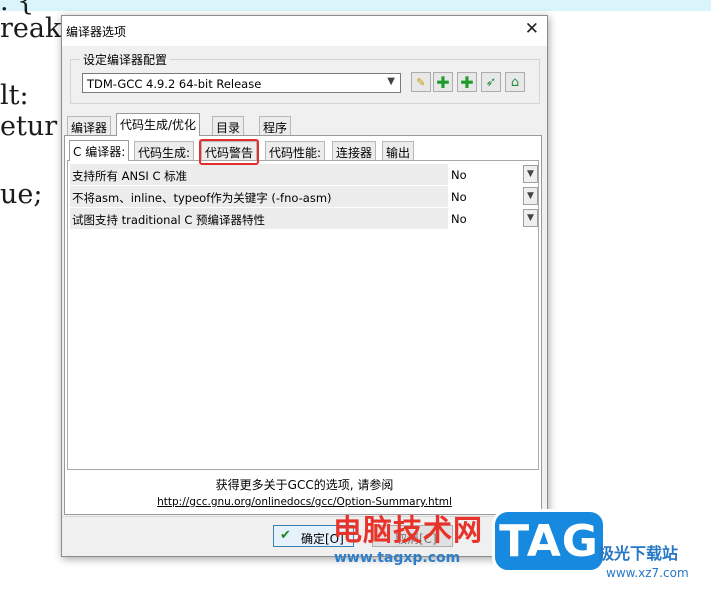 This screenshot has height=593, width=711. Describe the element at coordinates (304, 485) in the screenshot. I see `more-options-text: 获得更多关于GCC的选项, 请参阅` at that location.